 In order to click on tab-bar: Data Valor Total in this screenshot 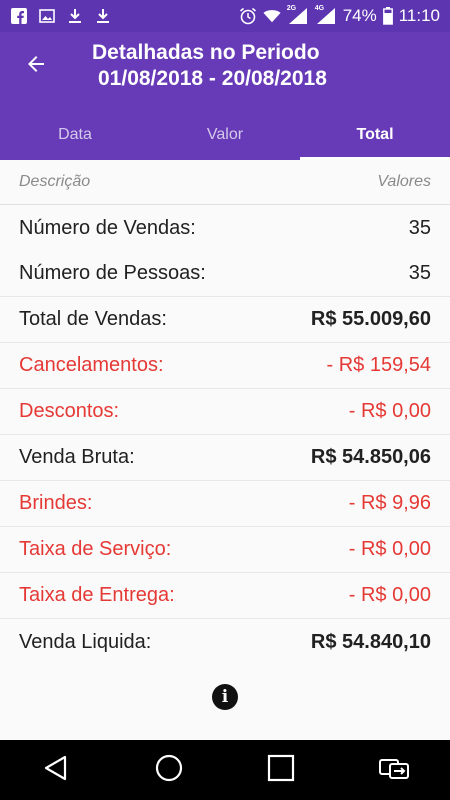, I will do `click(225, 135)`.